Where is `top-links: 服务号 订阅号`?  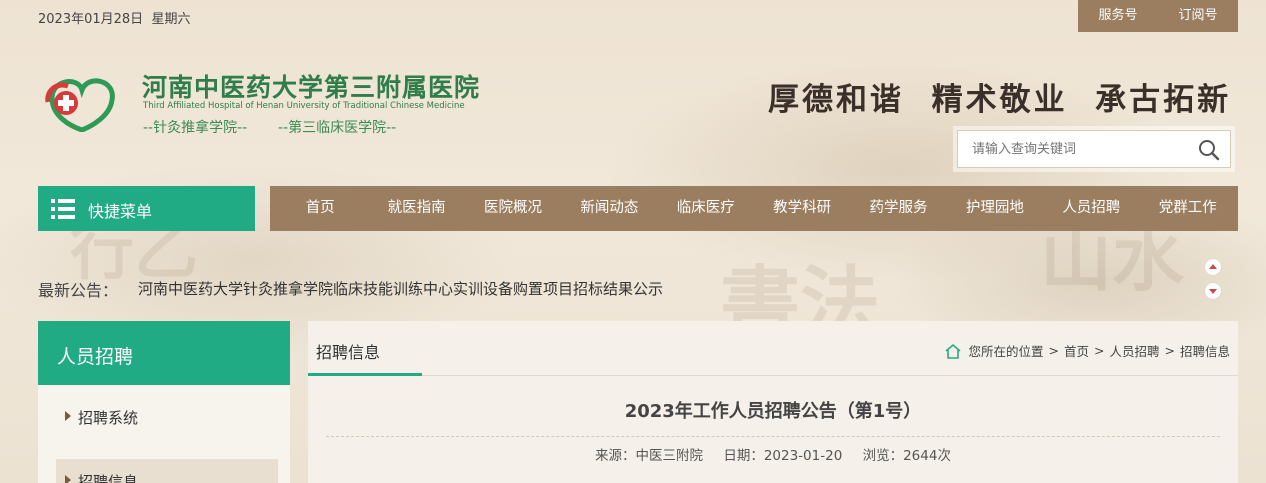 top-links: 服务号 订阅号 is located at coordinates (1158, 16).